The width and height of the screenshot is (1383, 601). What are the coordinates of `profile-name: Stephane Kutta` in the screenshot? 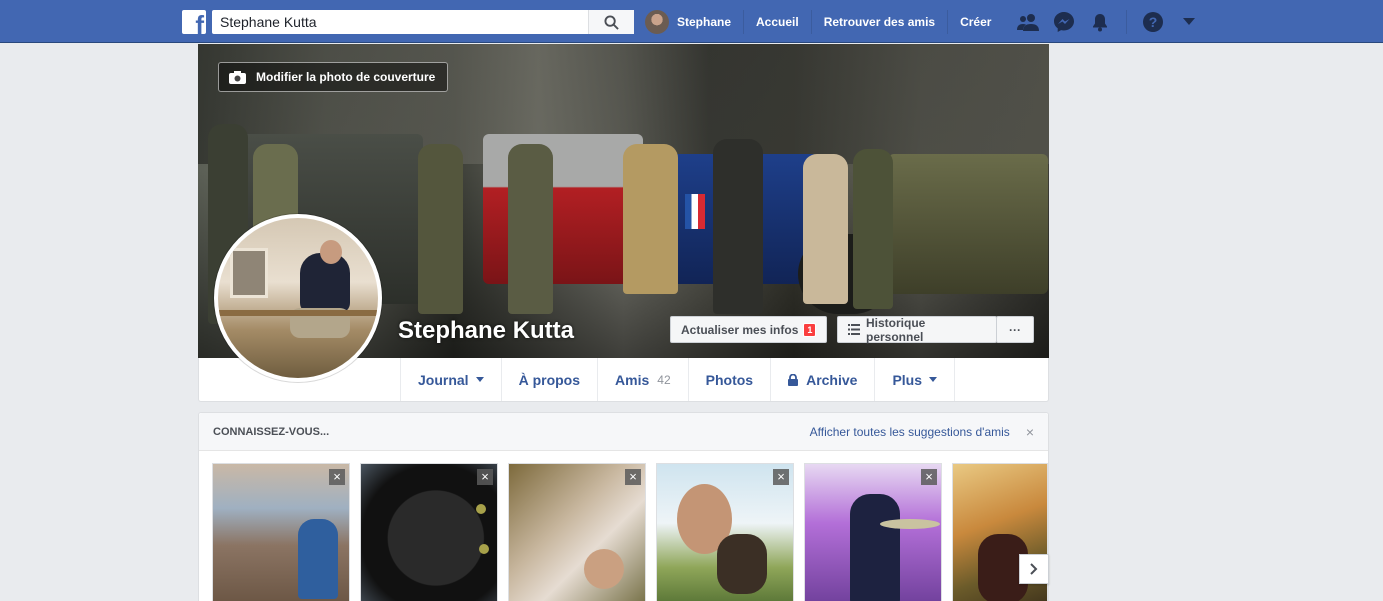 It's located at (486, 331).